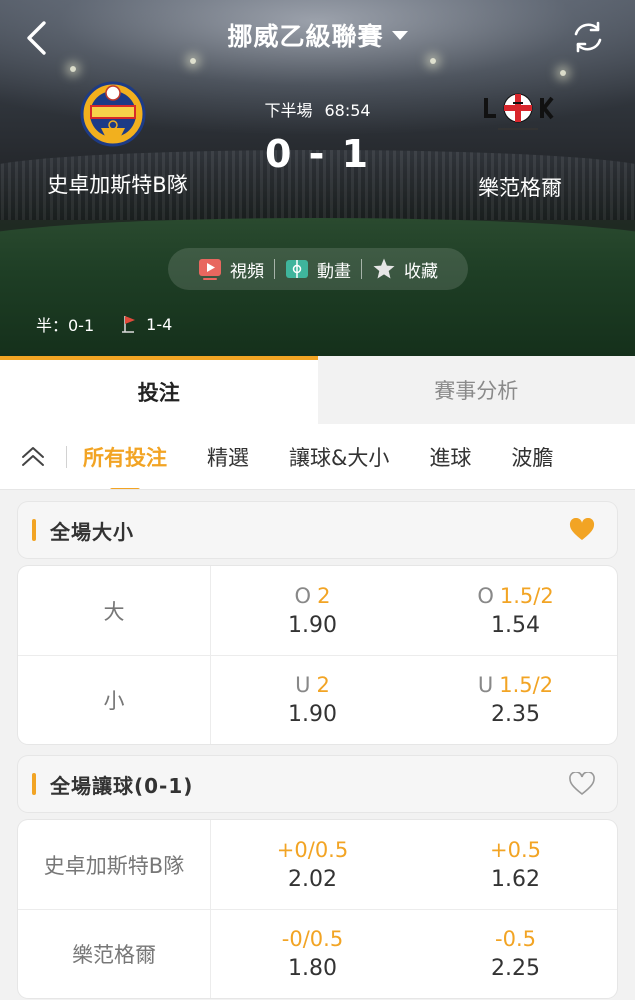 This screenshot has height=1000, width=635. What do you see at coordinates (515, 700) in the screenshot?
I see `odds-cell: U 1.5/2 2.35` at bounding box center [515, 700].